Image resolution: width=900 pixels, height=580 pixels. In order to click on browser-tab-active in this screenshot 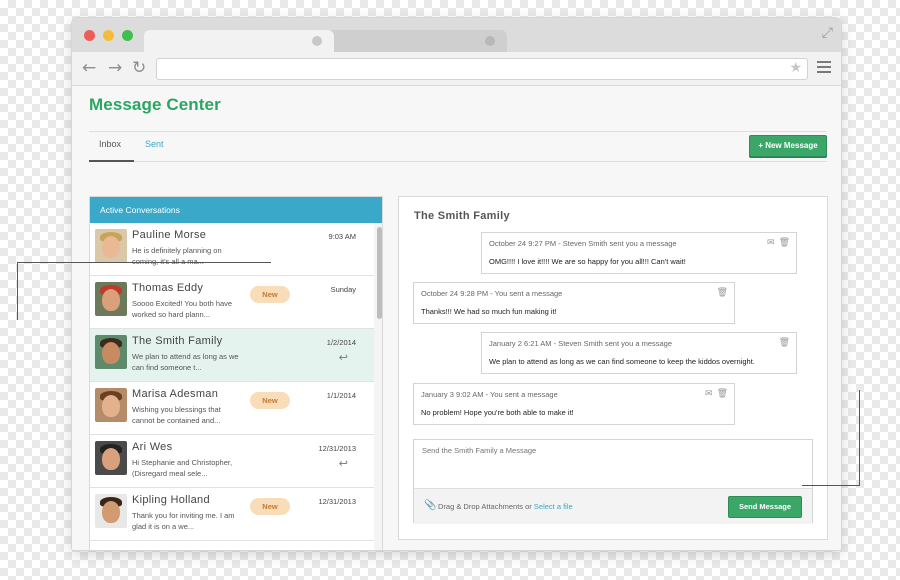, I will do `click(239, 41)`.